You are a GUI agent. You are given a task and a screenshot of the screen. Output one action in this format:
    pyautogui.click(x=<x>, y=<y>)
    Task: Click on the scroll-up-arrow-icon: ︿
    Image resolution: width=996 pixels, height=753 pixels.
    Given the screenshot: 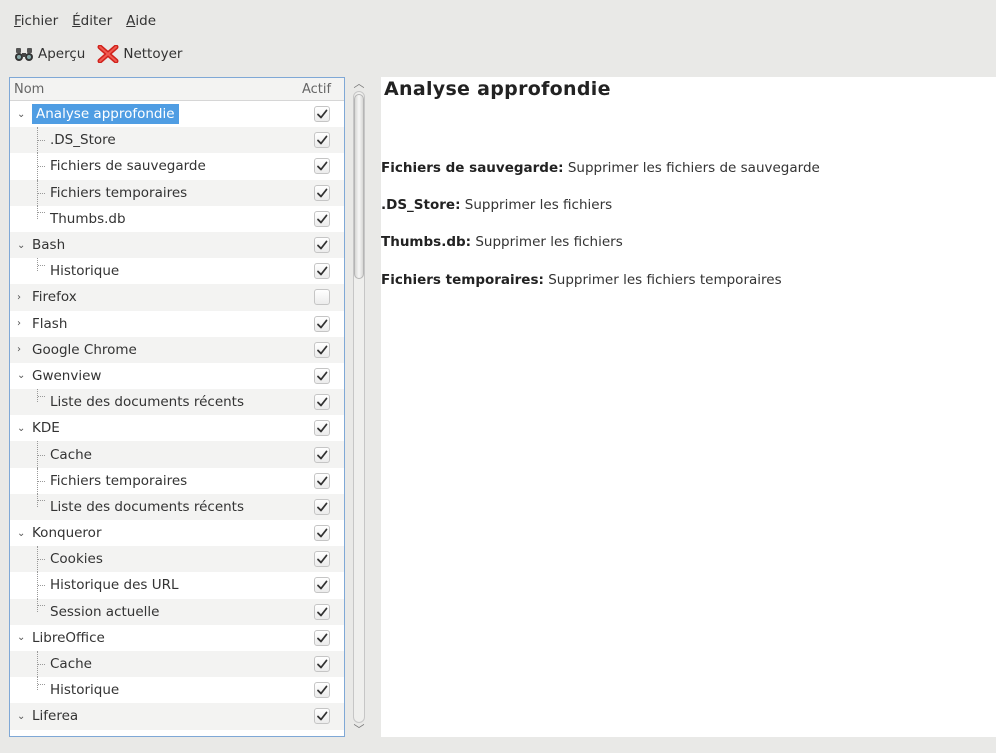 What is the action you would take?
    pyautogui.click(x=359, y=84)
    